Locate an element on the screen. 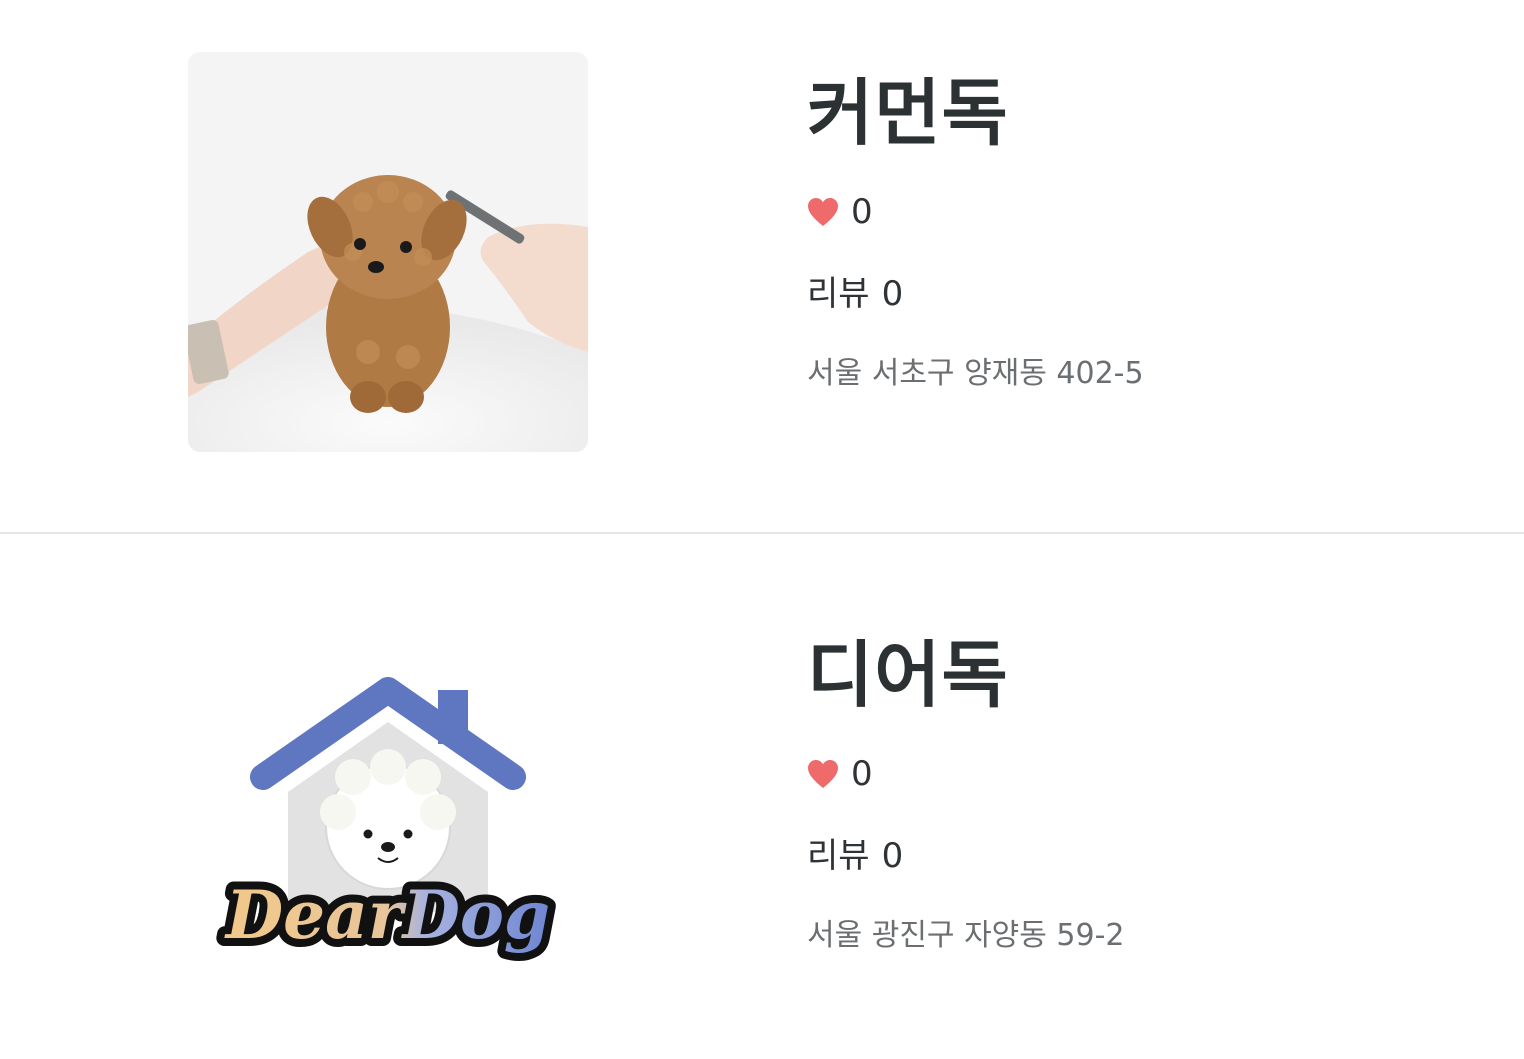 This screenshot has height=1059, width=1524. puppy-photo is located at coordinates (388, 252).